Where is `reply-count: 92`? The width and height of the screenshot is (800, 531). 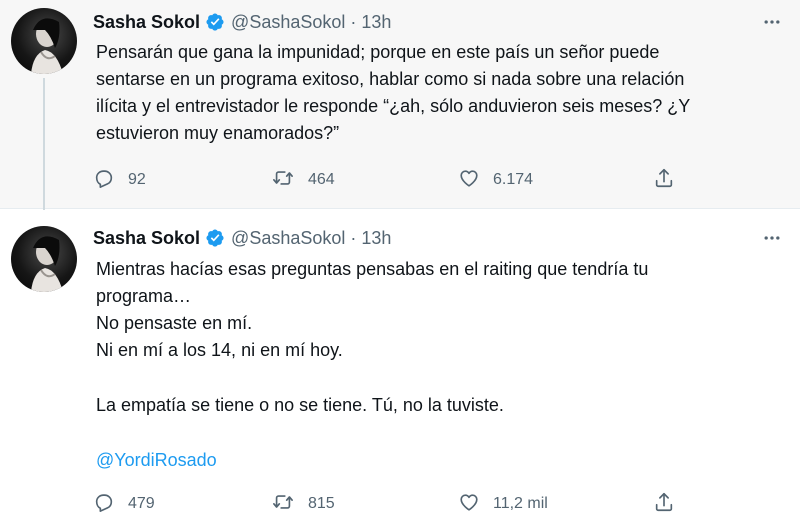 reply-count: 92 is located at coordinates (137, 179).